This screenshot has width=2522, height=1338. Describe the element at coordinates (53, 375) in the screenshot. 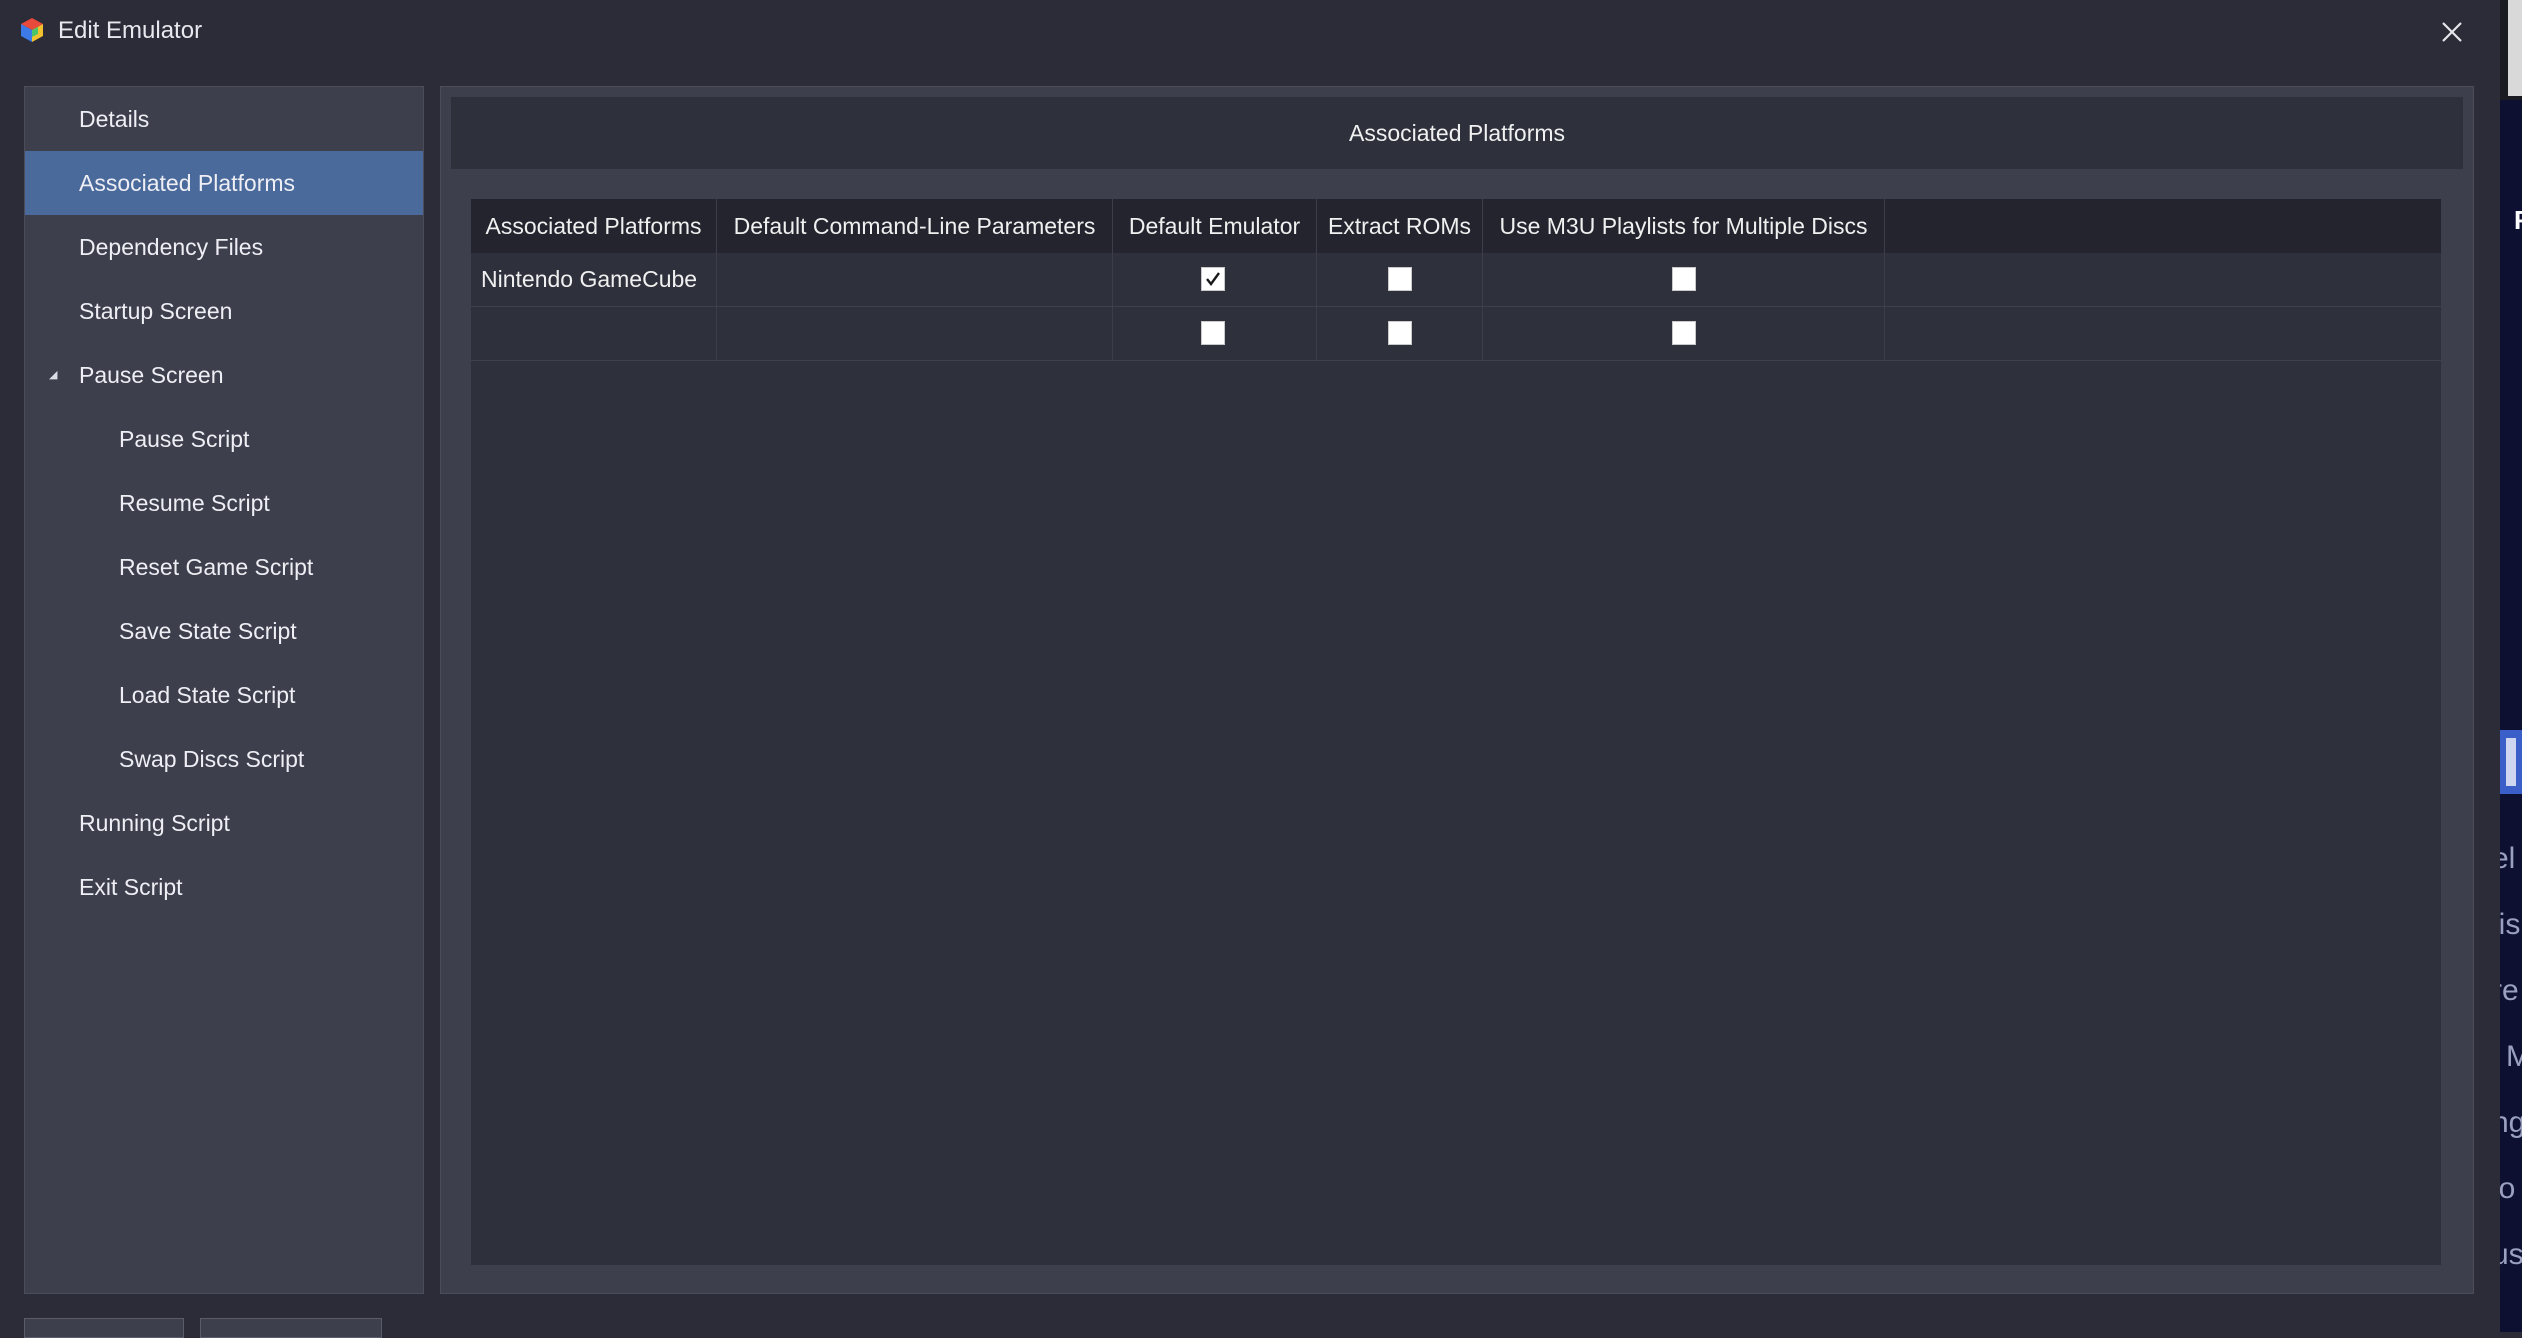

I see `expand-triangle-icon: ◢` at that location.